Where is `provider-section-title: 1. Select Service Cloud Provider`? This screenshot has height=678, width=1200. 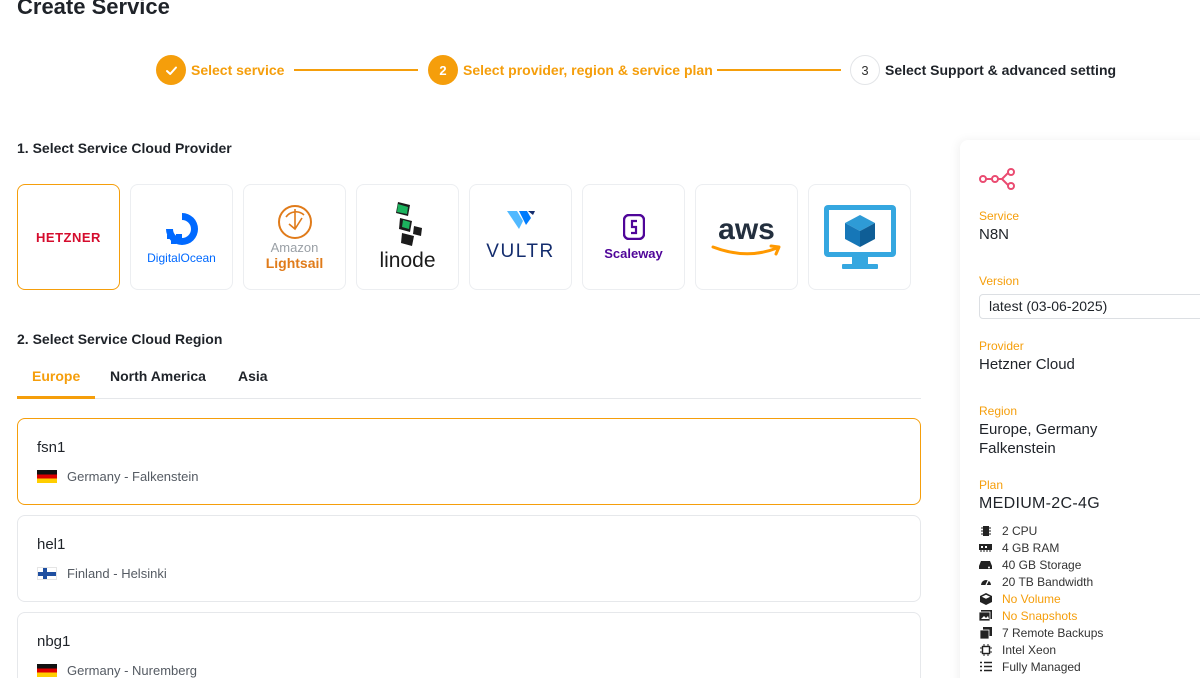 provider-section-title: 1. Select Service Cloud Provider is located at coordinates (124, 148).